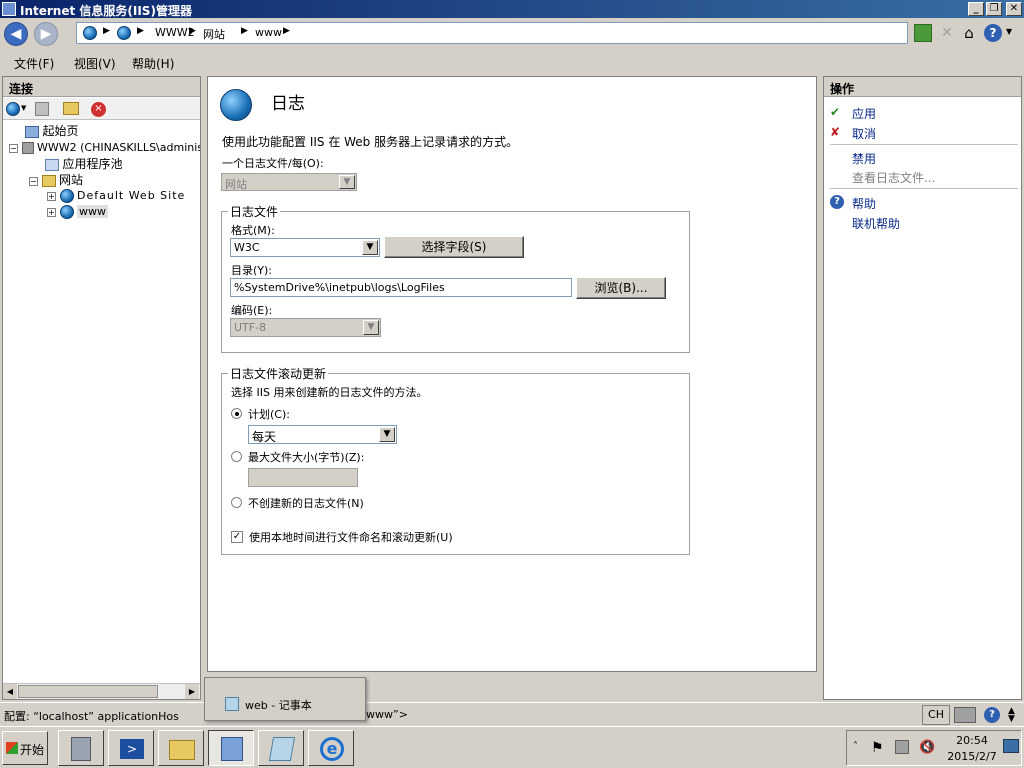 The height and width of the screenshot is (768, 1024). Describe the element at coordinates (512, 747) in the screenshot. I see `taskbar: 开始 > e ˄ ⚑ 🔇 20:54 2015/2/7` at that location.